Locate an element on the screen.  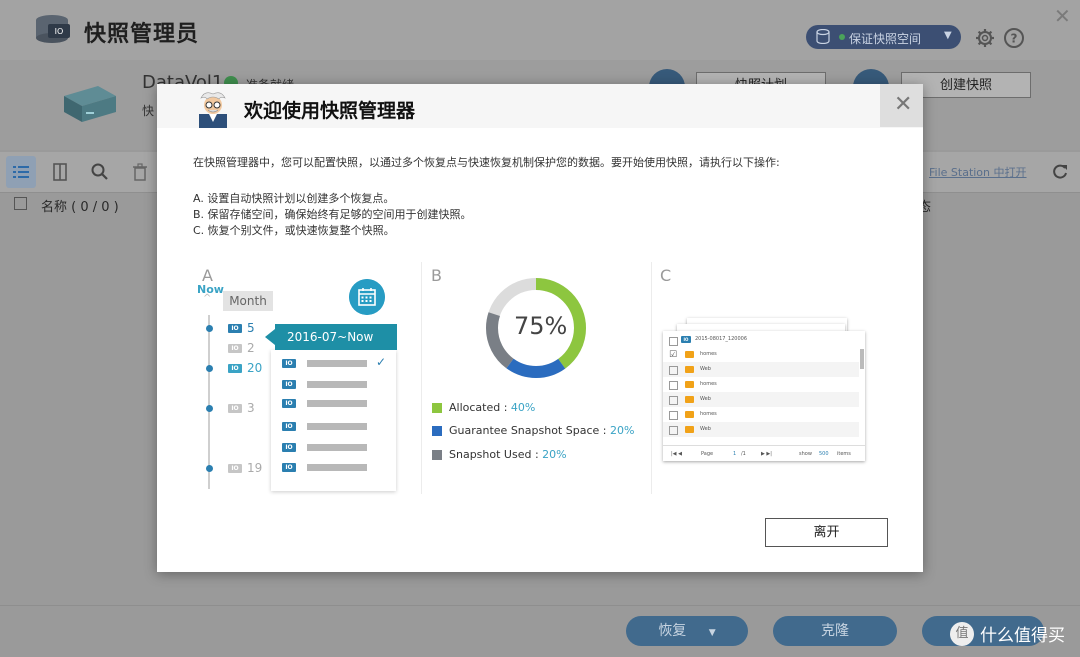
watermark-logo: 值 is located at coordinates (962, 634).